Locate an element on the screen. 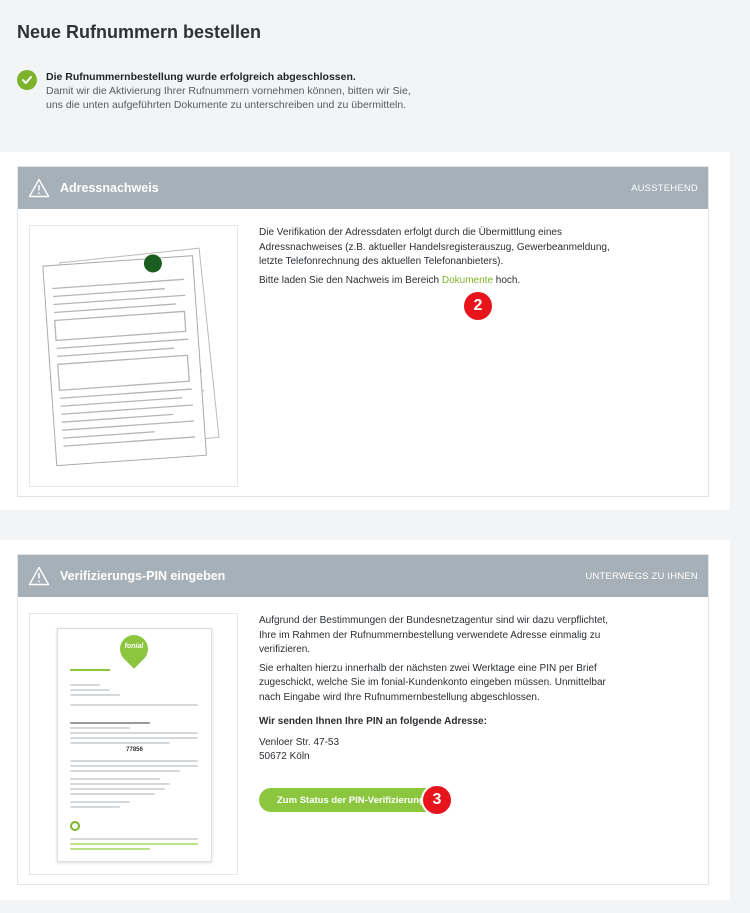  pin-letter-thumbnail: fonial 77856 is located at coordinates (133, 744).